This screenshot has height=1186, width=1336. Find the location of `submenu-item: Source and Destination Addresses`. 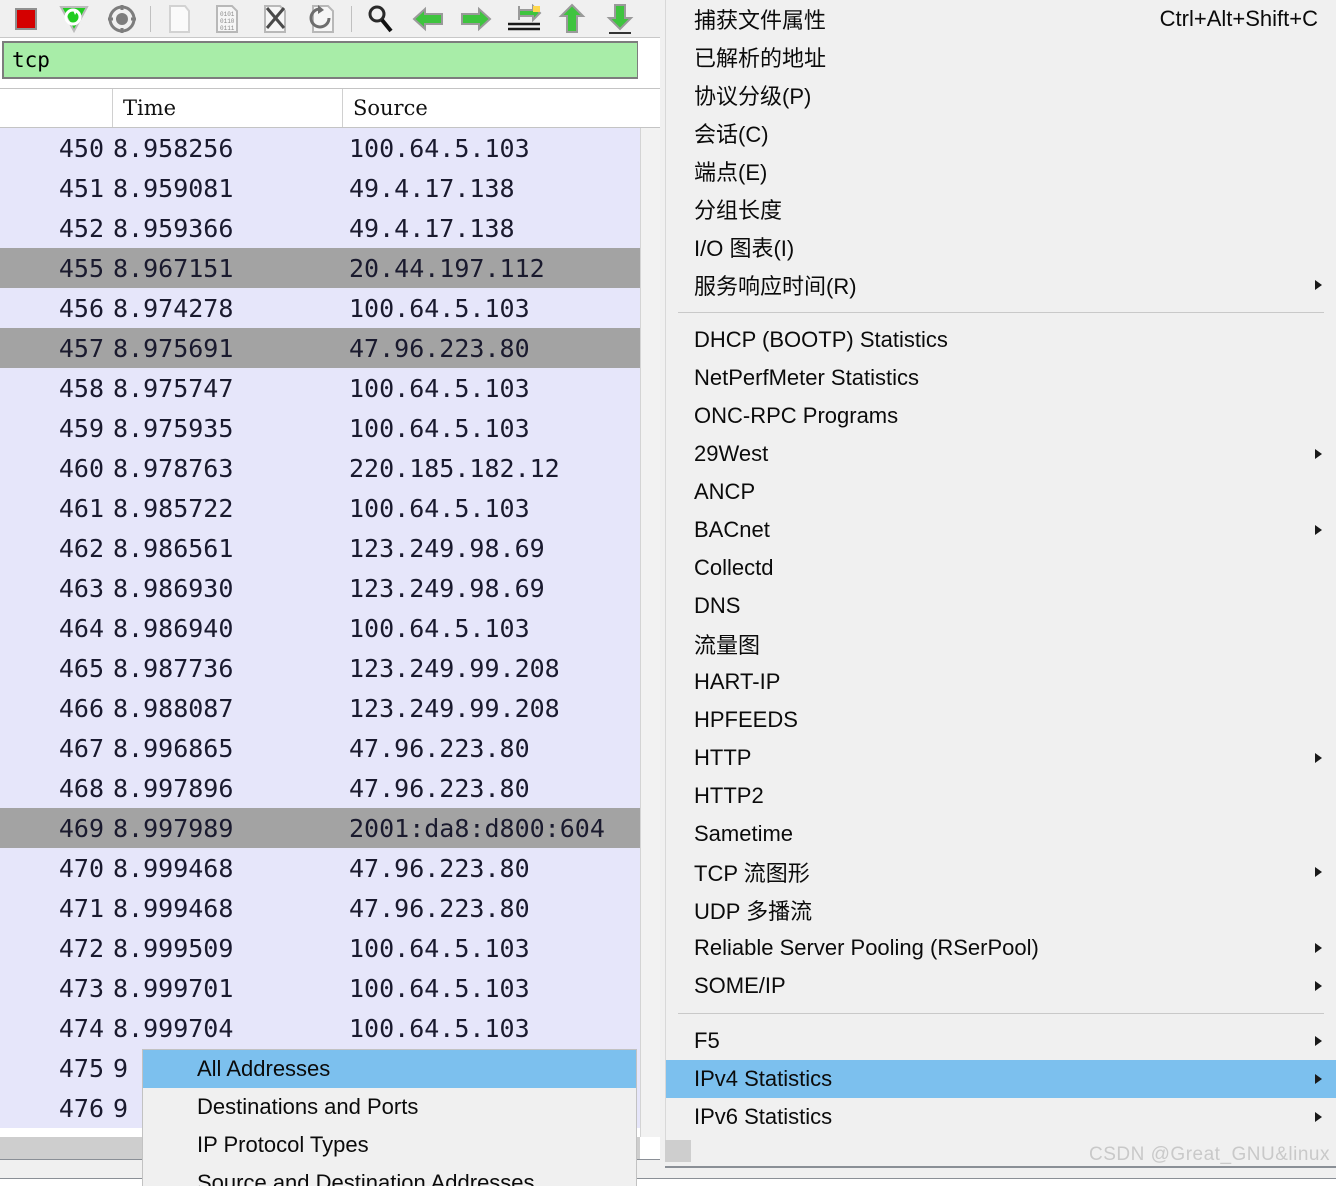

submenu-item: Source and Destination Addresses is located at coordinates (389, 1175).